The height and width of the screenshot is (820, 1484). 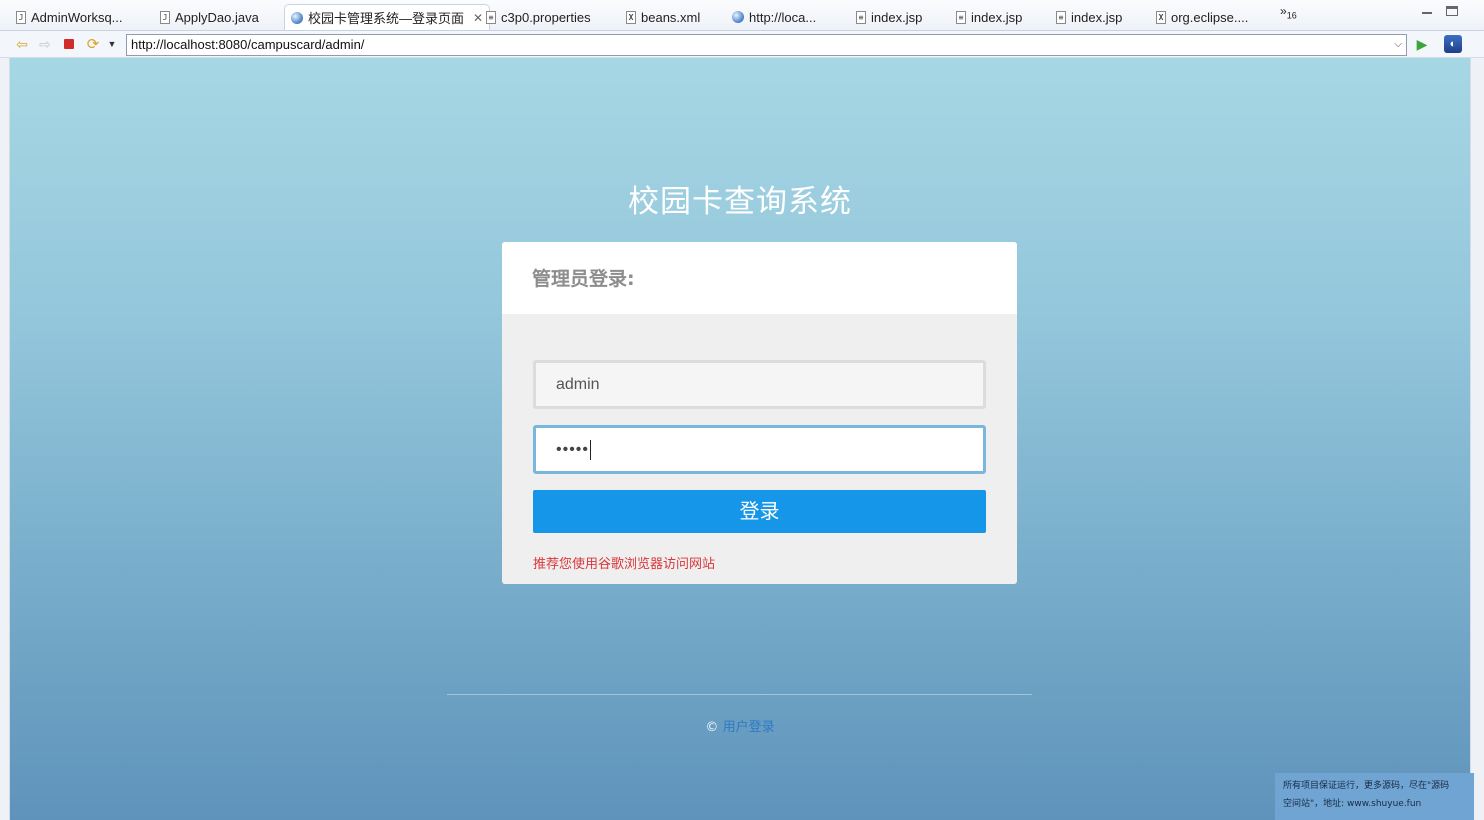 I want to click on right-frame-edge, so click(x=1477, y=439).